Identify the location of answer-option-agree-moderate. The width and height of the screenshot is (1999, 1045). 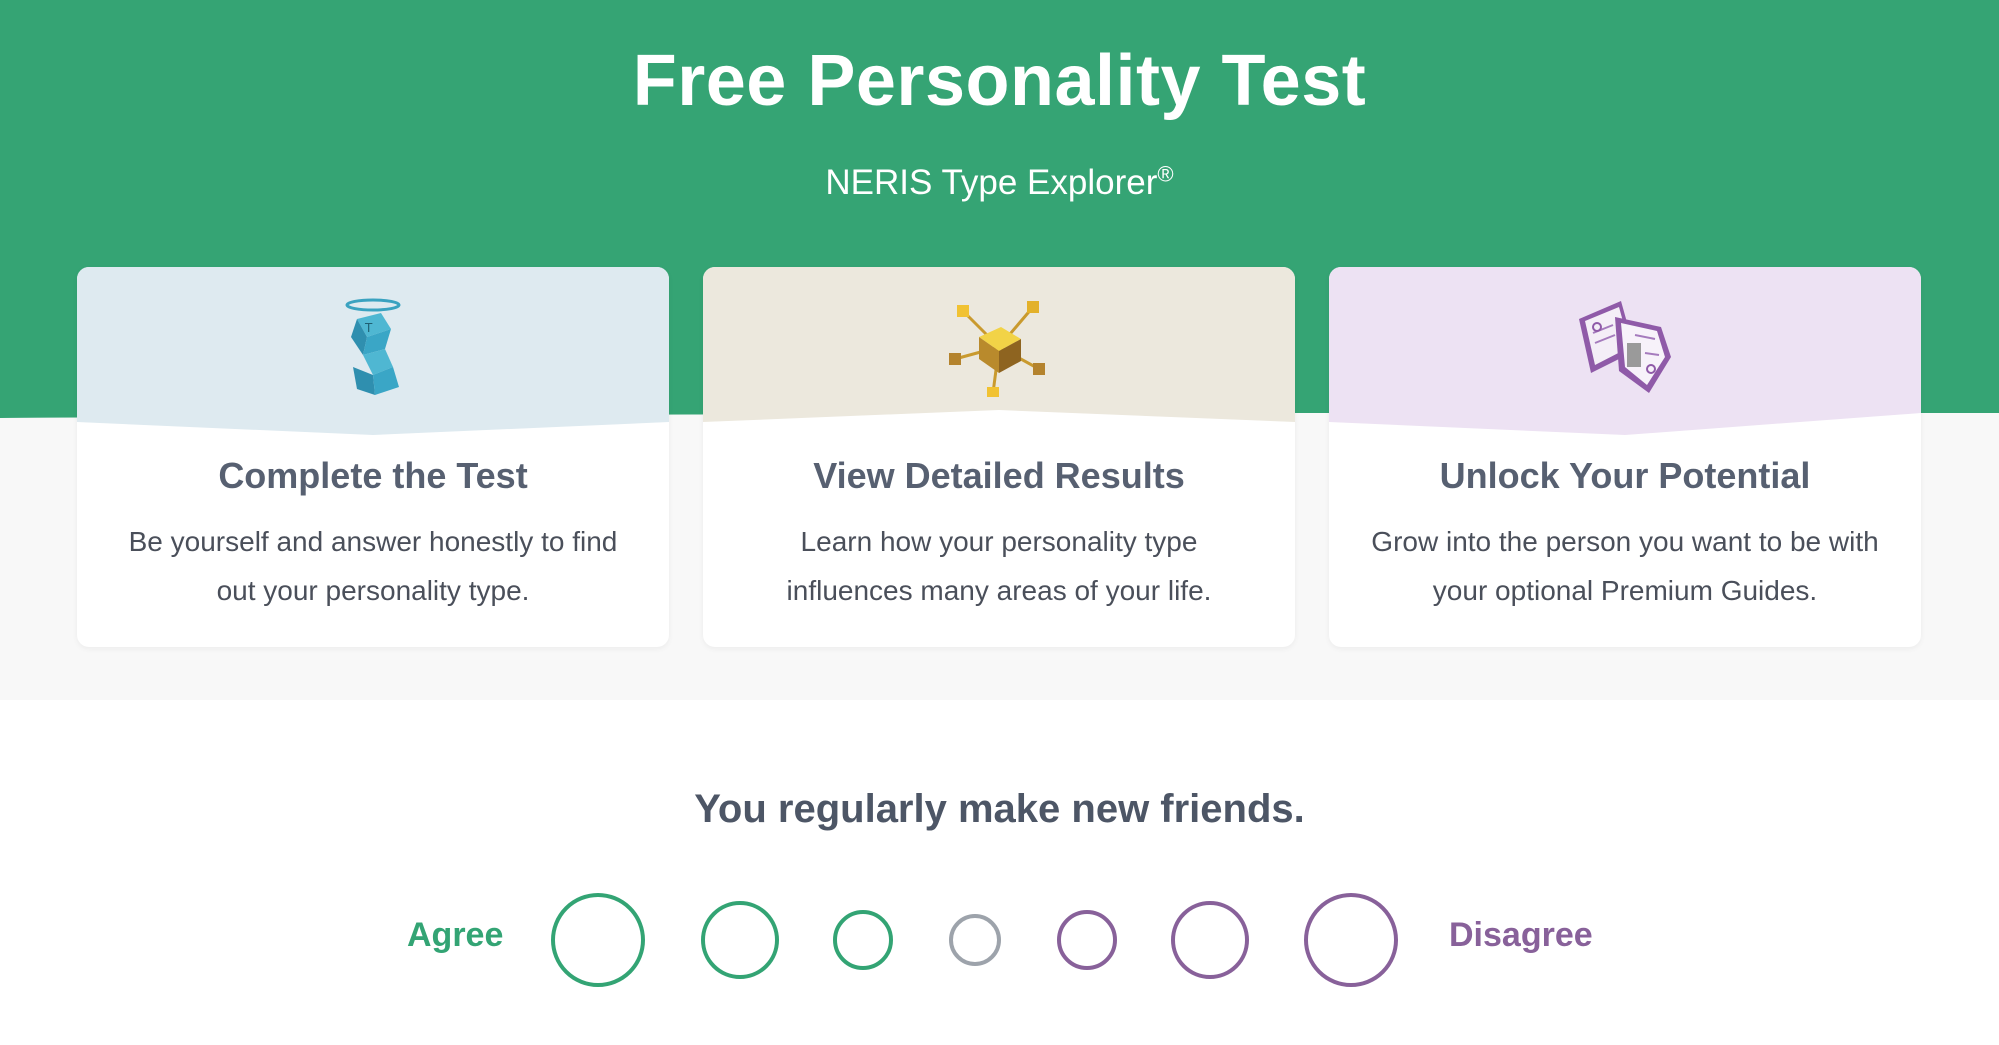
(740, 940).